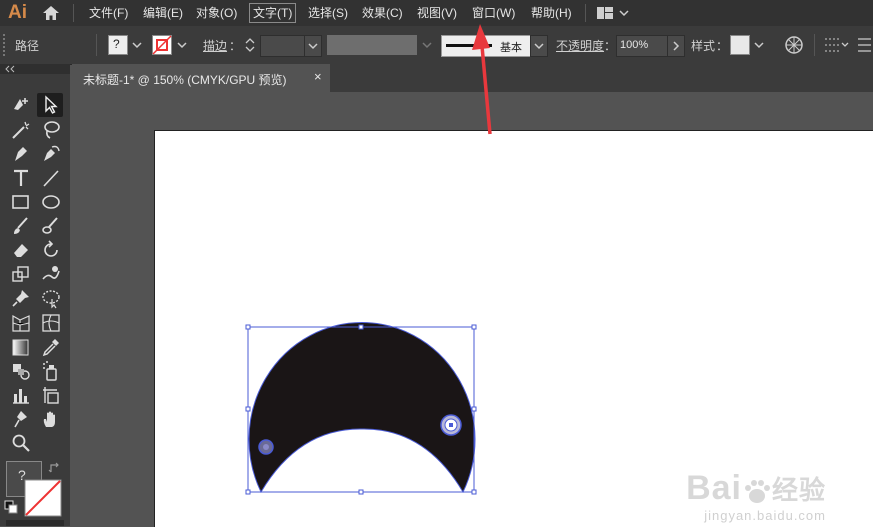 Image resolution: width=873 pixels, height=527 pixels. What do you see at coordinates (580, 45) in the screenshot?
I see `opacity-label: 不透明度` at bounding box center [580, 45].